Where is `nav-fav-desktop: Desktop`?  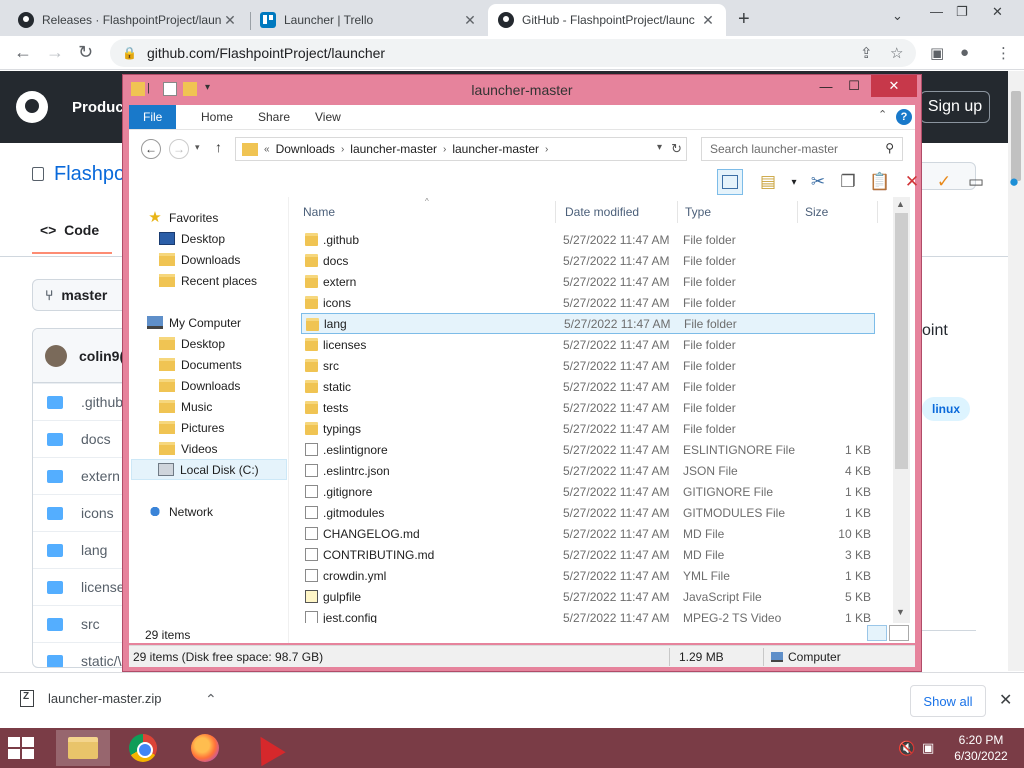
nav-fav-desktop: Desktop is located at coordinates (192, 238).